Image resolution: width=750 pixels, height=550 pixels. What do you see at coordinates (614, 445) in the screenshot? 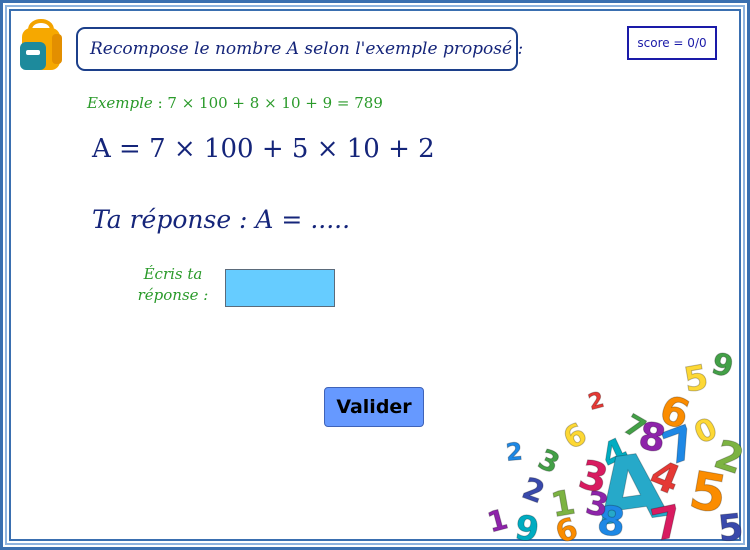
I see `numbers-pile-svg: 2 659784312 A 56381 9 725460723` at bounding box center [614, 445].